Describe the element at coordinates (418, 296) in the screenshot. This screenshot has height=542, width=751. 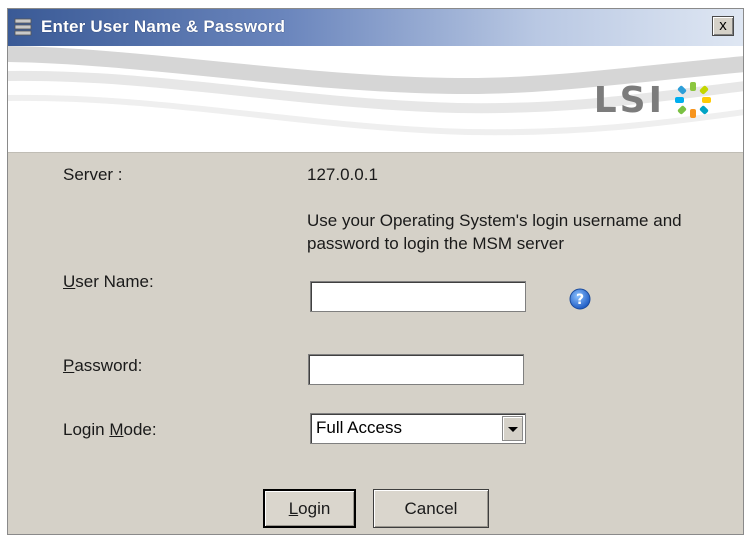
I see `username-input` at that location.